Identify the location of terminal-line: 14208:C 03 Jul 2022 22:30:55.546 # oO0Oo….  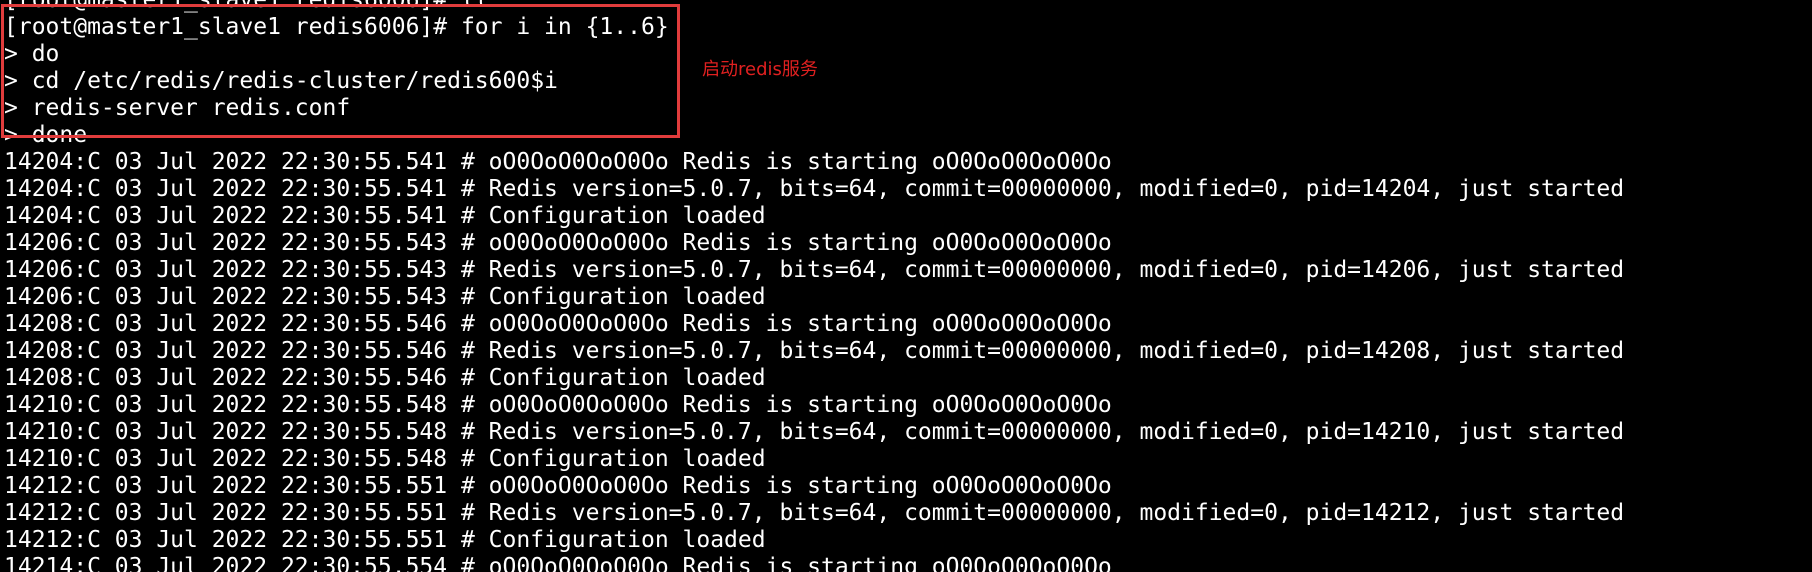
(558, 324).